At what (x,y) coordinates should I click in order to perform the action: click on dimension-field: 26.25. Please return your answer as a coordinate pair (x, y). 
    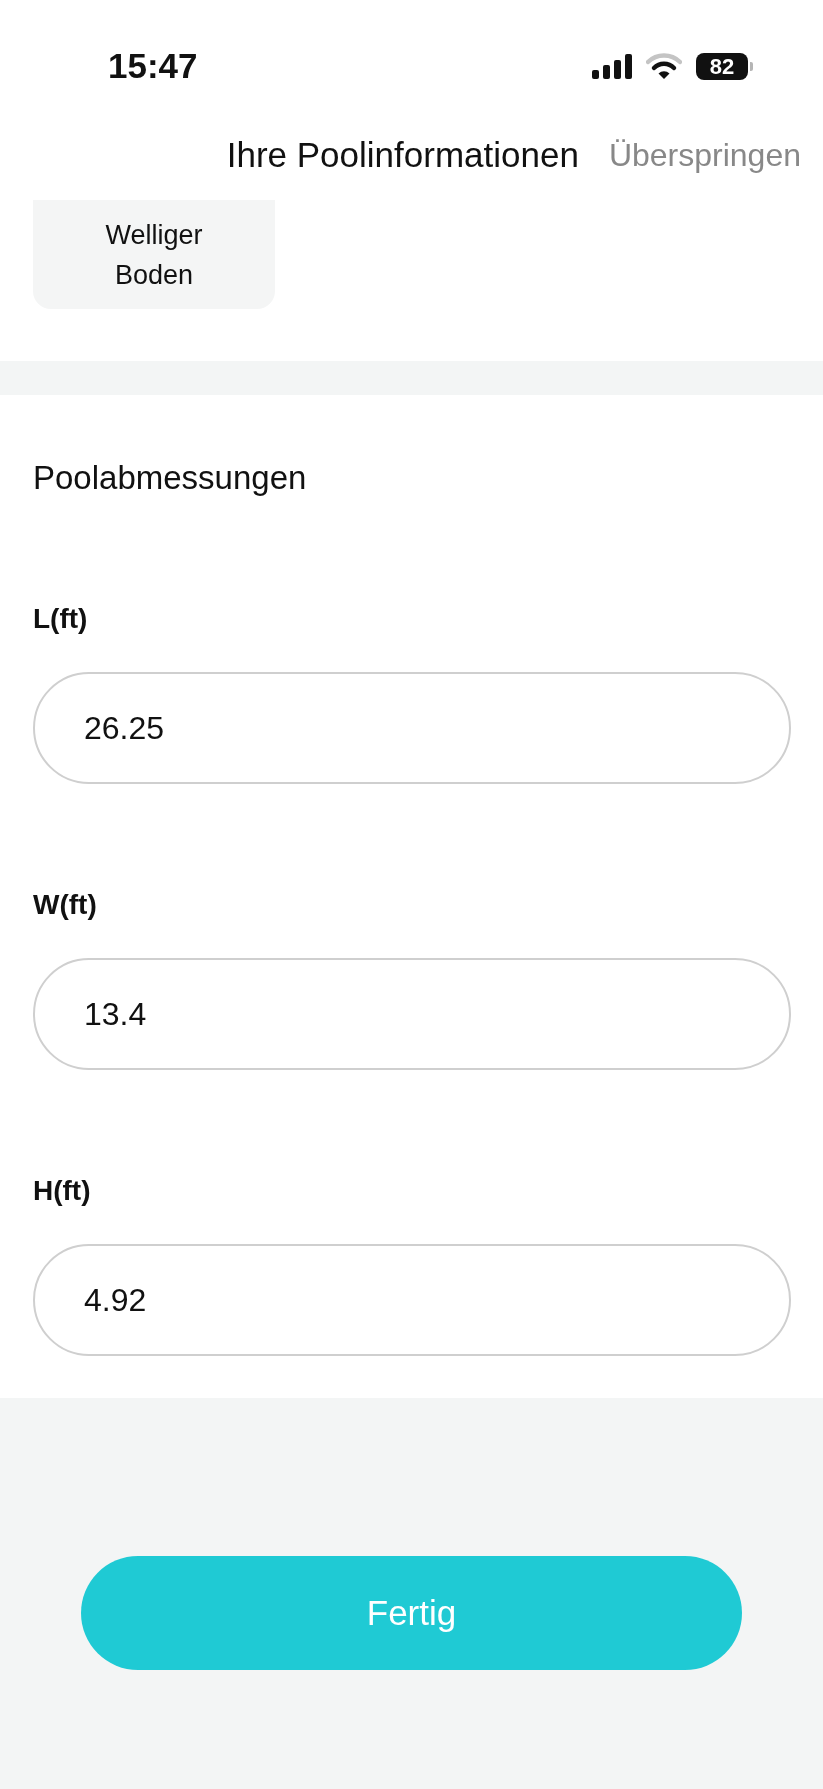
    Looking at the image, I should click on (412, 728).